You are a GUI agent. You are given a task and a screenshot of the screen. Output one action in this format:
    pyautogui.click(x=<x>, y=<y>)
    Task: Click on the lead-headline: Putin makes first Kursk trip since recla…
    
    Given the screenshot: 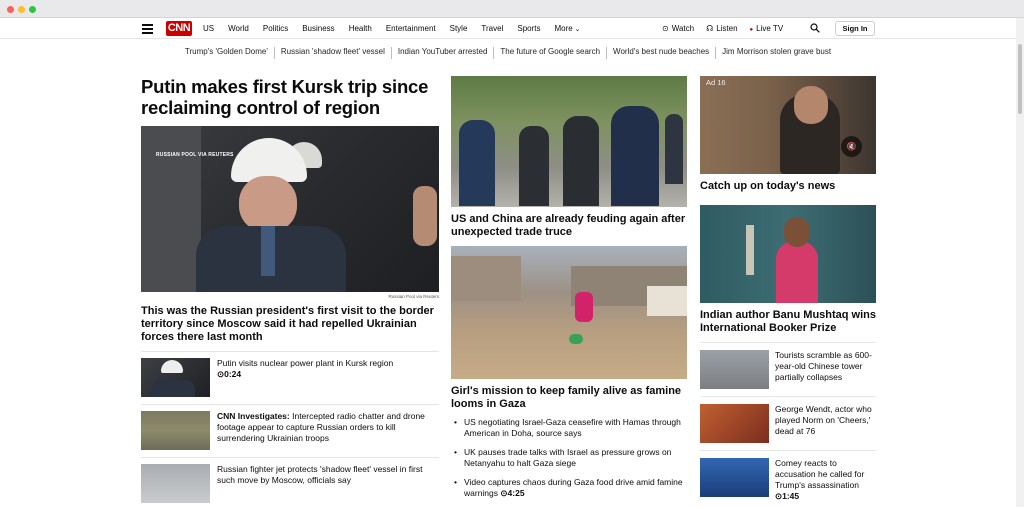 What is the action you would take?
    pyautogui.click(x=290, y=97)
    